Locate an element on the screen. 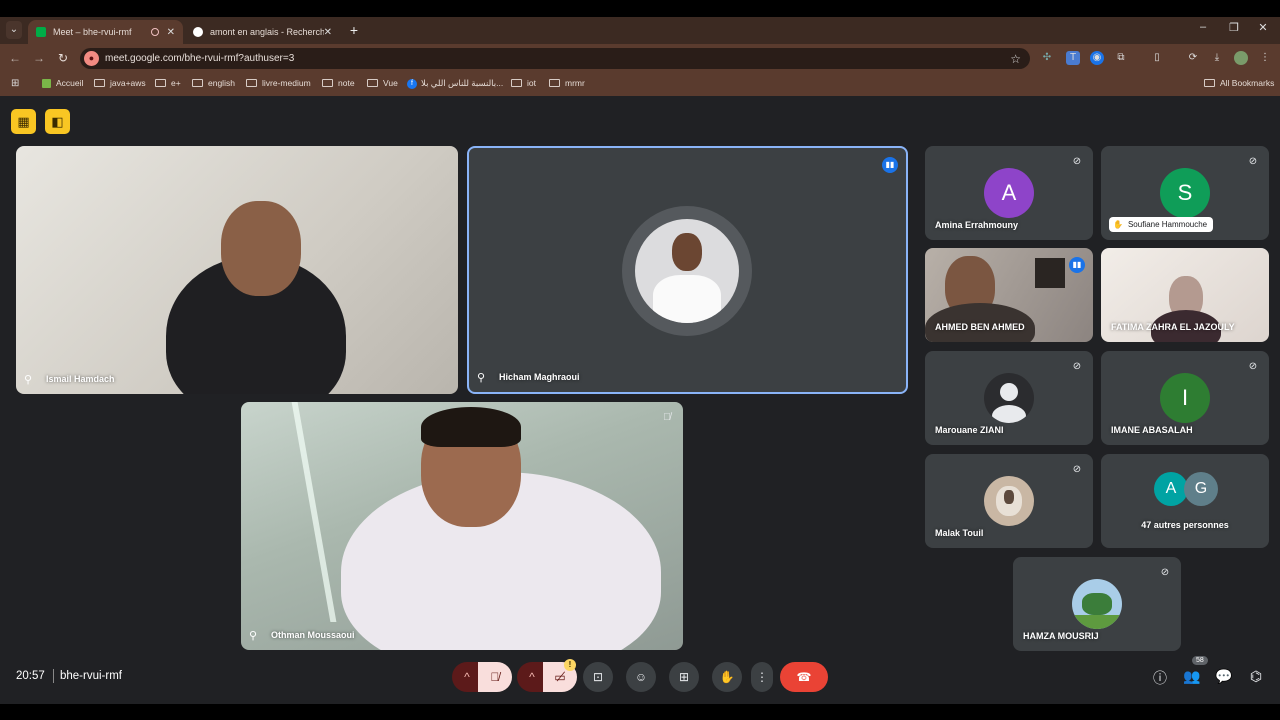 The image size is (1280, 720). participant-name: AHMED BEN AHMED is located at coordinates (980, 327).